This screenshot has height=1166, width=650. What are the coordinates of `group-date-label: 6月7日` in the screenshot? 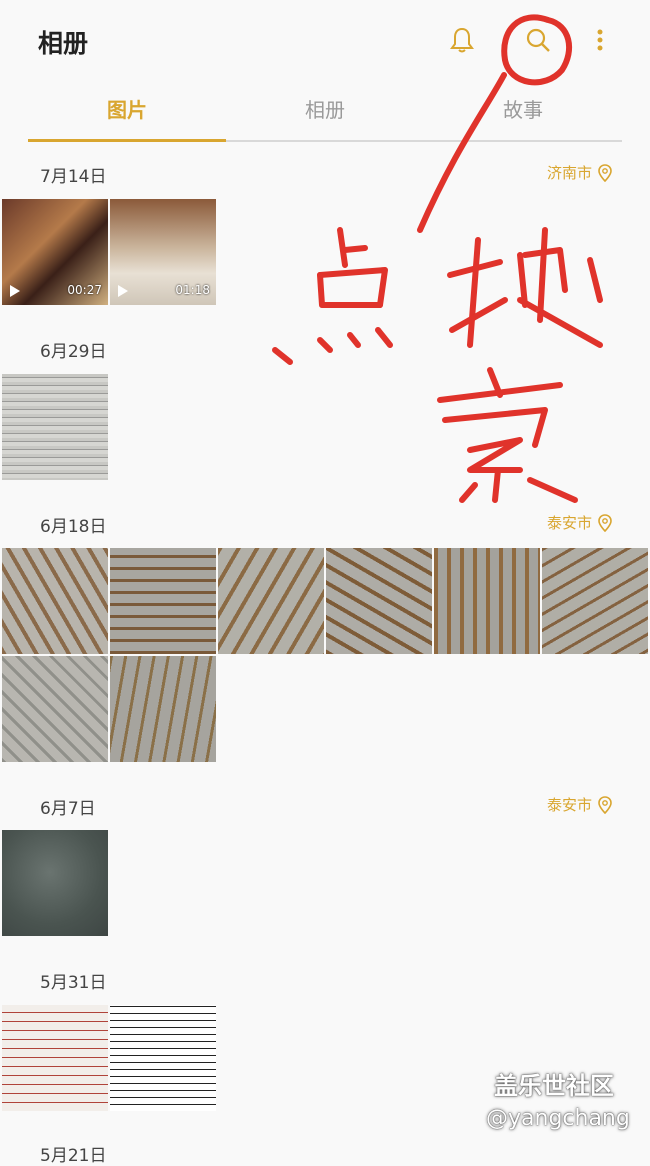 It's located at (68, 809).